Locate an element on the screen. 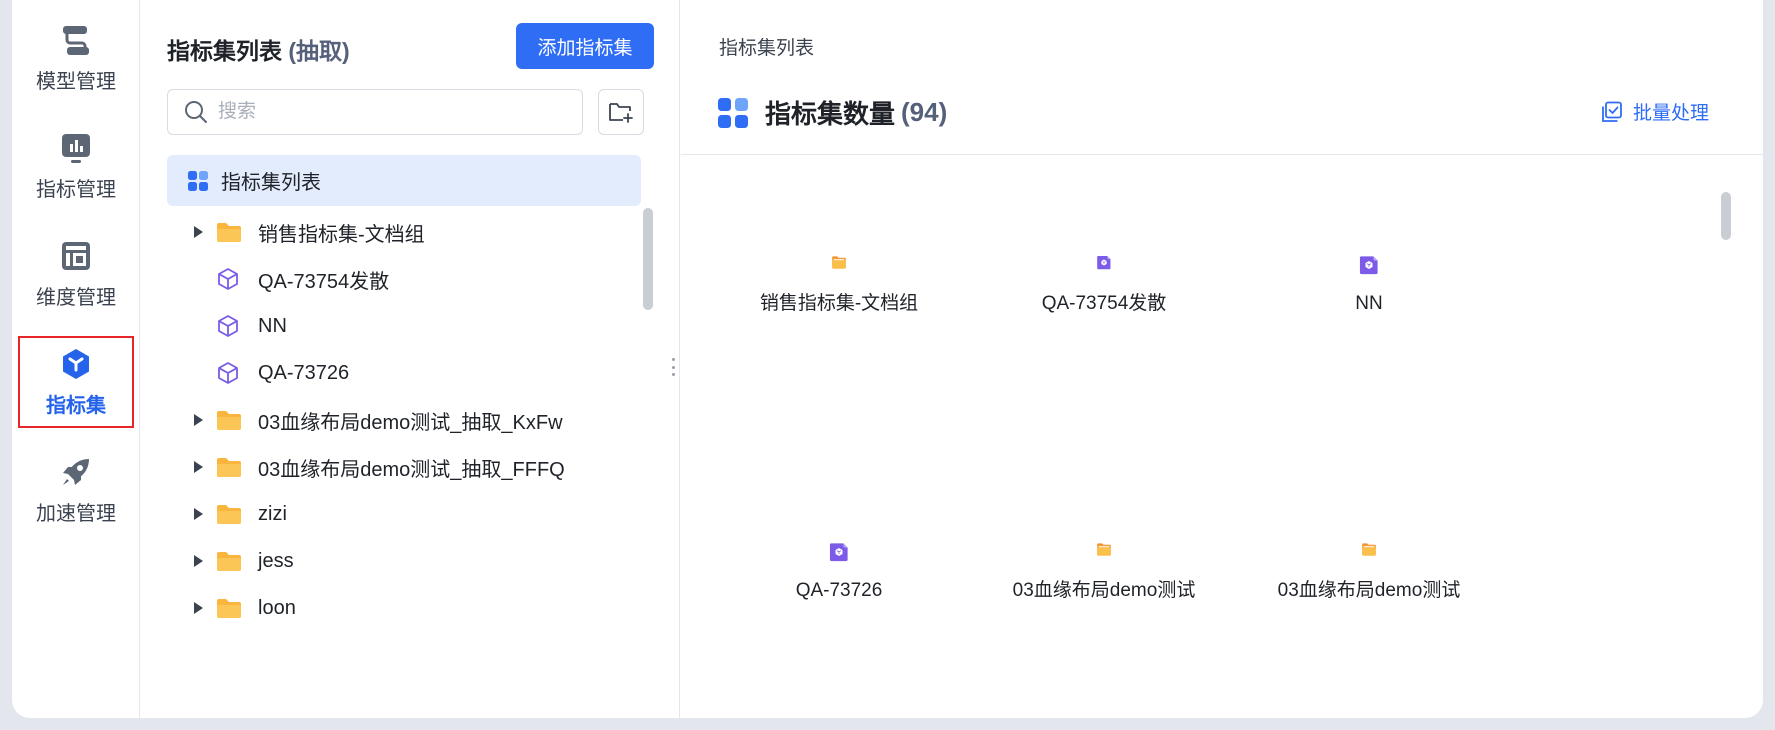 The height and width of the screenshot is (730, 1775). tree-item-folder: 销售指标集-文档组 is located at coordinates (380, 232).